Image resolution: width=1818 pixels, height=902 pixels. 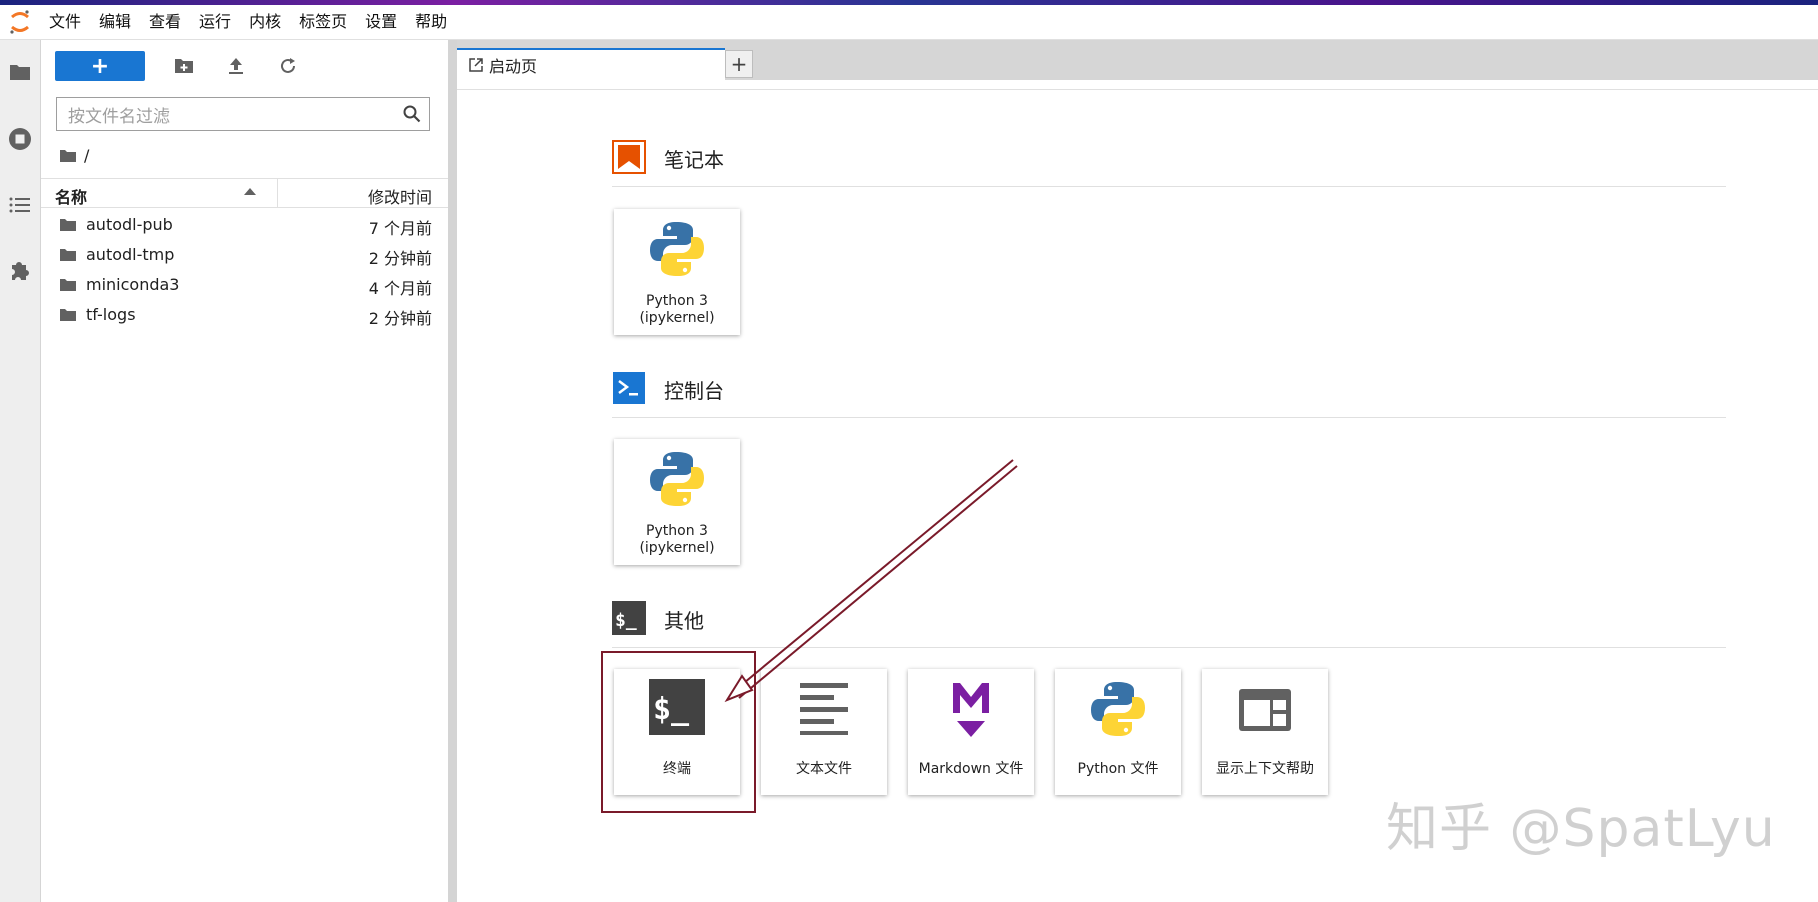 I want to click on watermark: 知乎 @SpatLyu, so click(x=1581, y=829).